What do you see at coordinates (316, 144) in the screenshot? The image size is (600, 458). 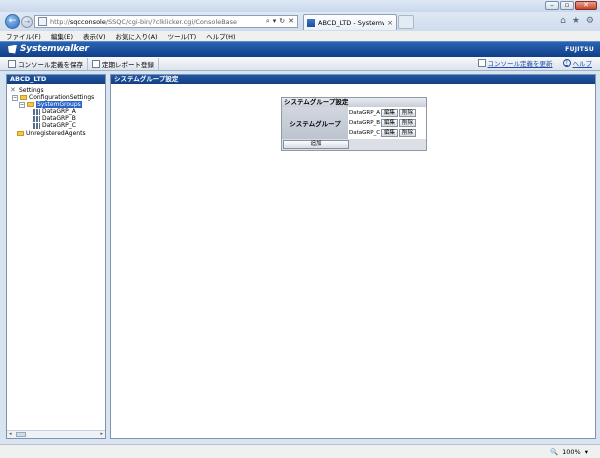 I see `add-group-button: 追加` at bounding box center [316, 144].